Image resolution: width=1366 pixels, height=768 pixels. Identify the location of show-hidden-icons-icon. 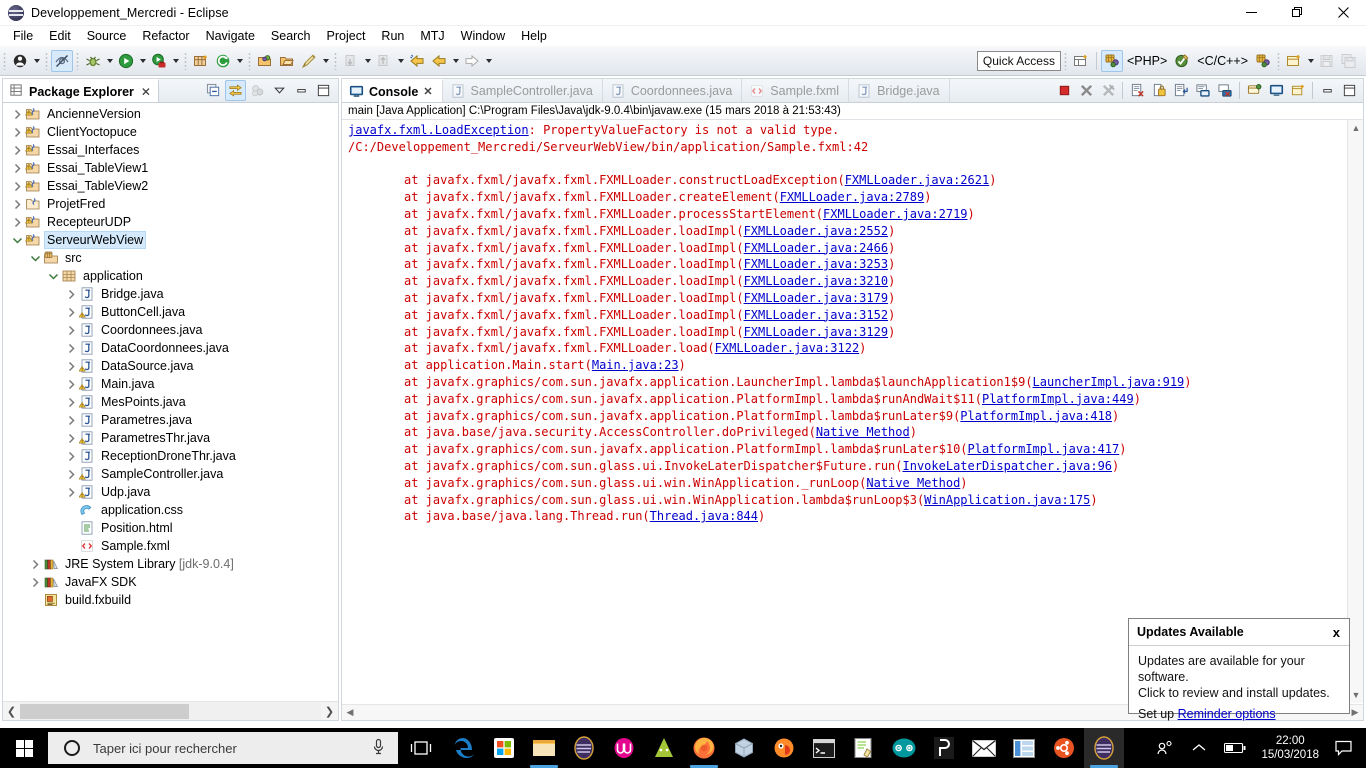
(1199, 748).